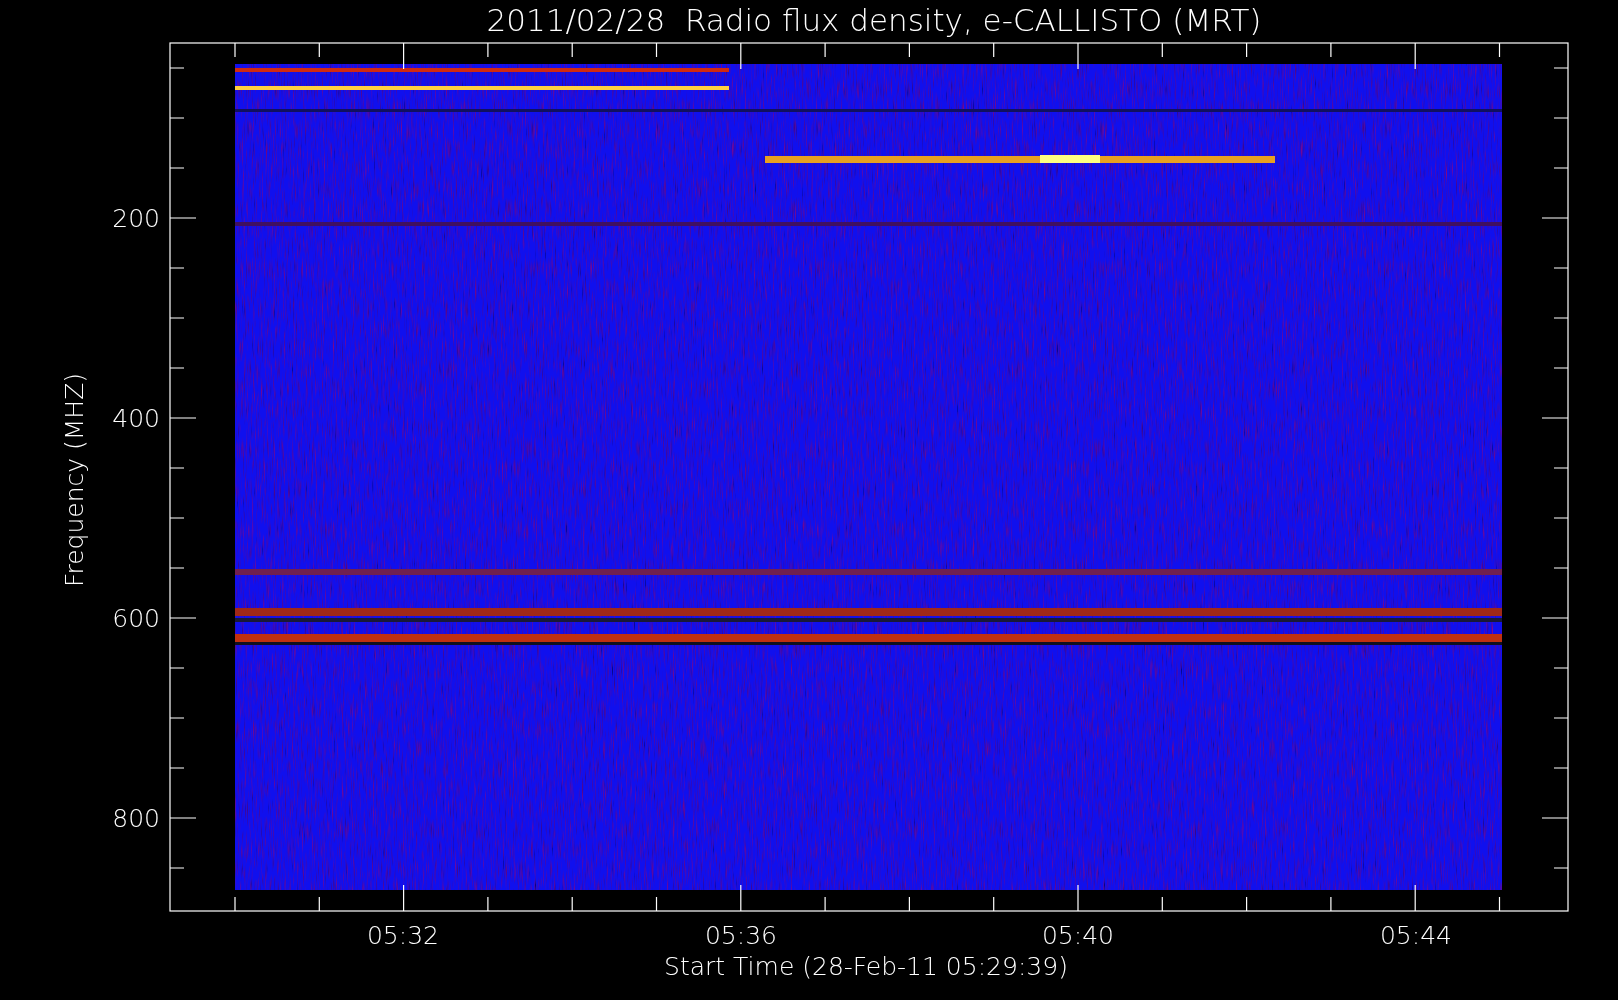 The image size is (1618, 1000). What do you see at coordinates (1416, 935) in the screenshot?
I see `x-tick-label: 05:44` at bounding box center [1416, 935].